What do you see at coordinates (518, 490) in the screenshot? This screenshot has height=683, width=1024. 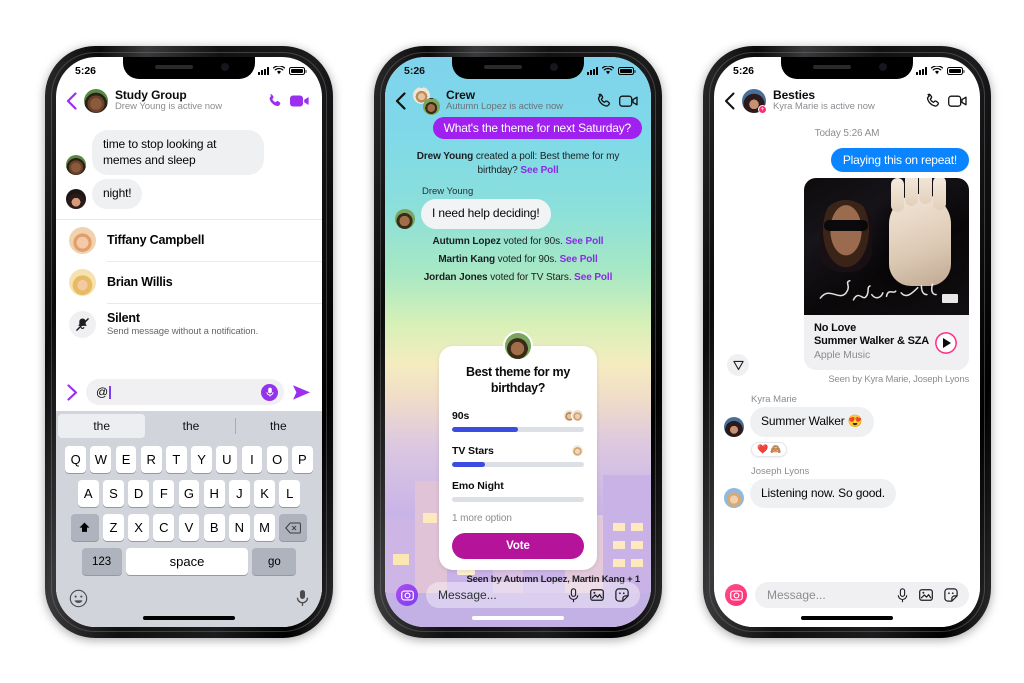 I see `poll-option-emo-night: Emo Night` at bounding box center [518, 490].